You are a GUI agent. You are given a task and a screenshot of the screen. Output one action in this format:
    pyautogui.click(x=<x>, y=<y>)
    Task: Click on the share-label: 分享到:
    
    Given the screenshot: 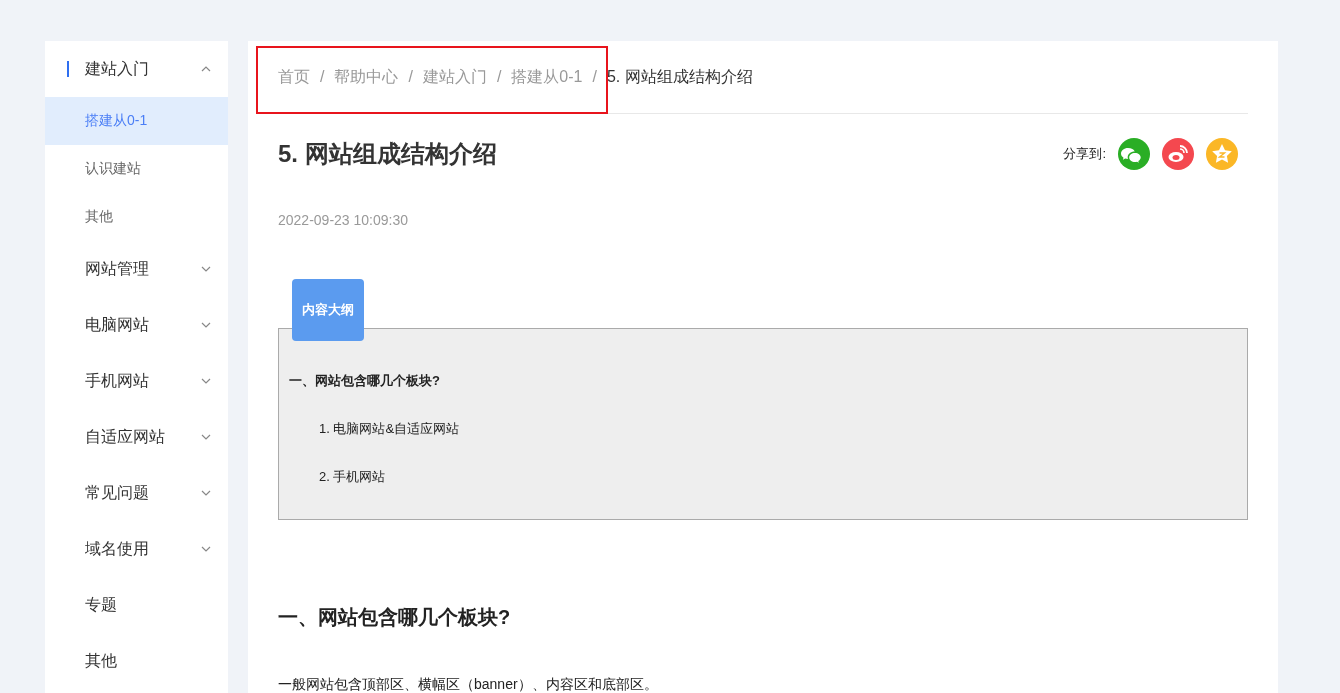 What is the action you would take?
    pyautogui.click(x=1084, y=154)
    